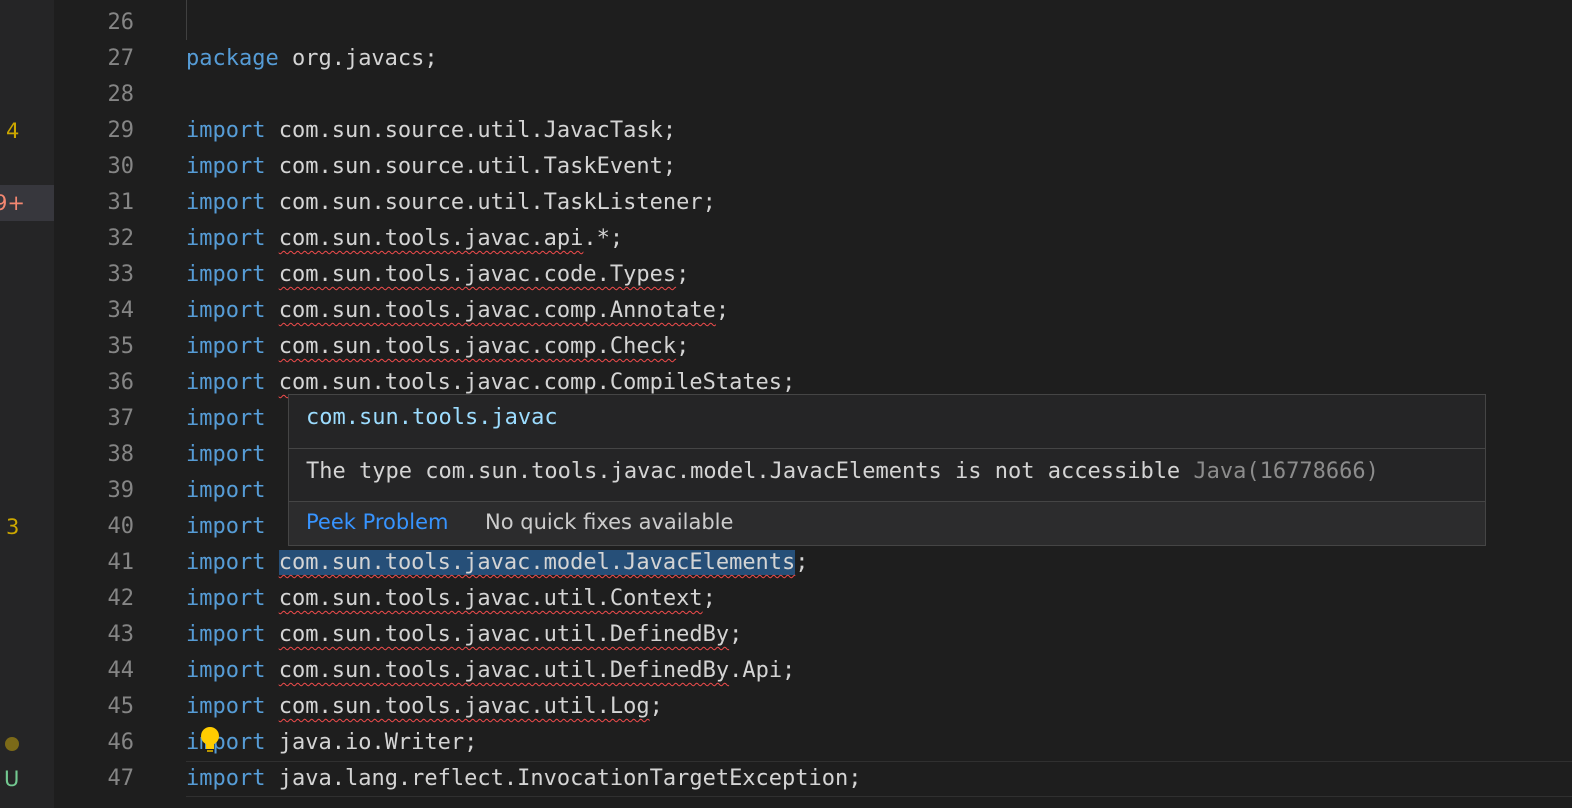  I want to click on line-number: 47, so click(94, 779).